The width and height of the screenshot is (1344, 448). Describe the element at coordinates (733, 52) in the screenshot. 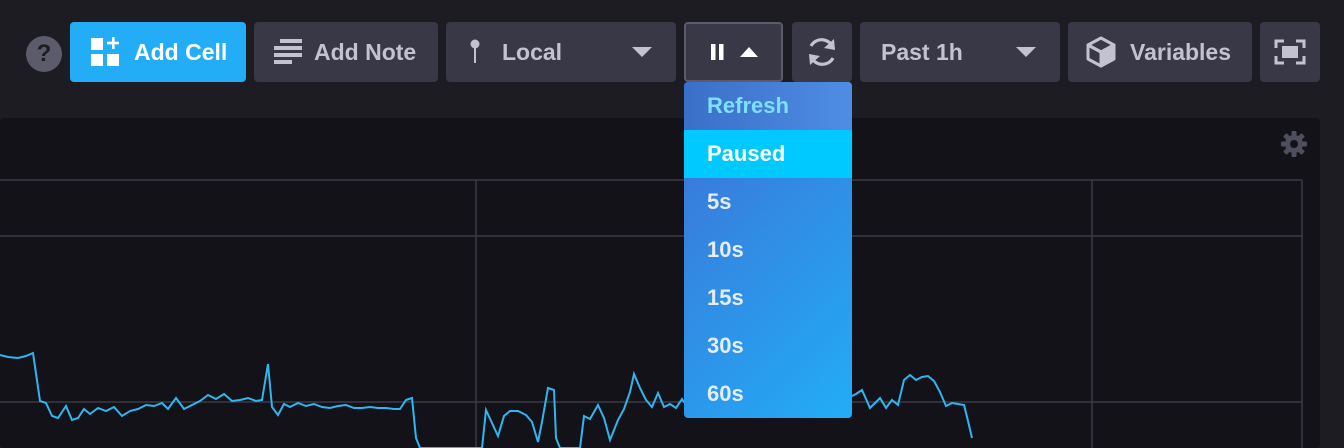

I see `autorefresh-toggle` at that location.